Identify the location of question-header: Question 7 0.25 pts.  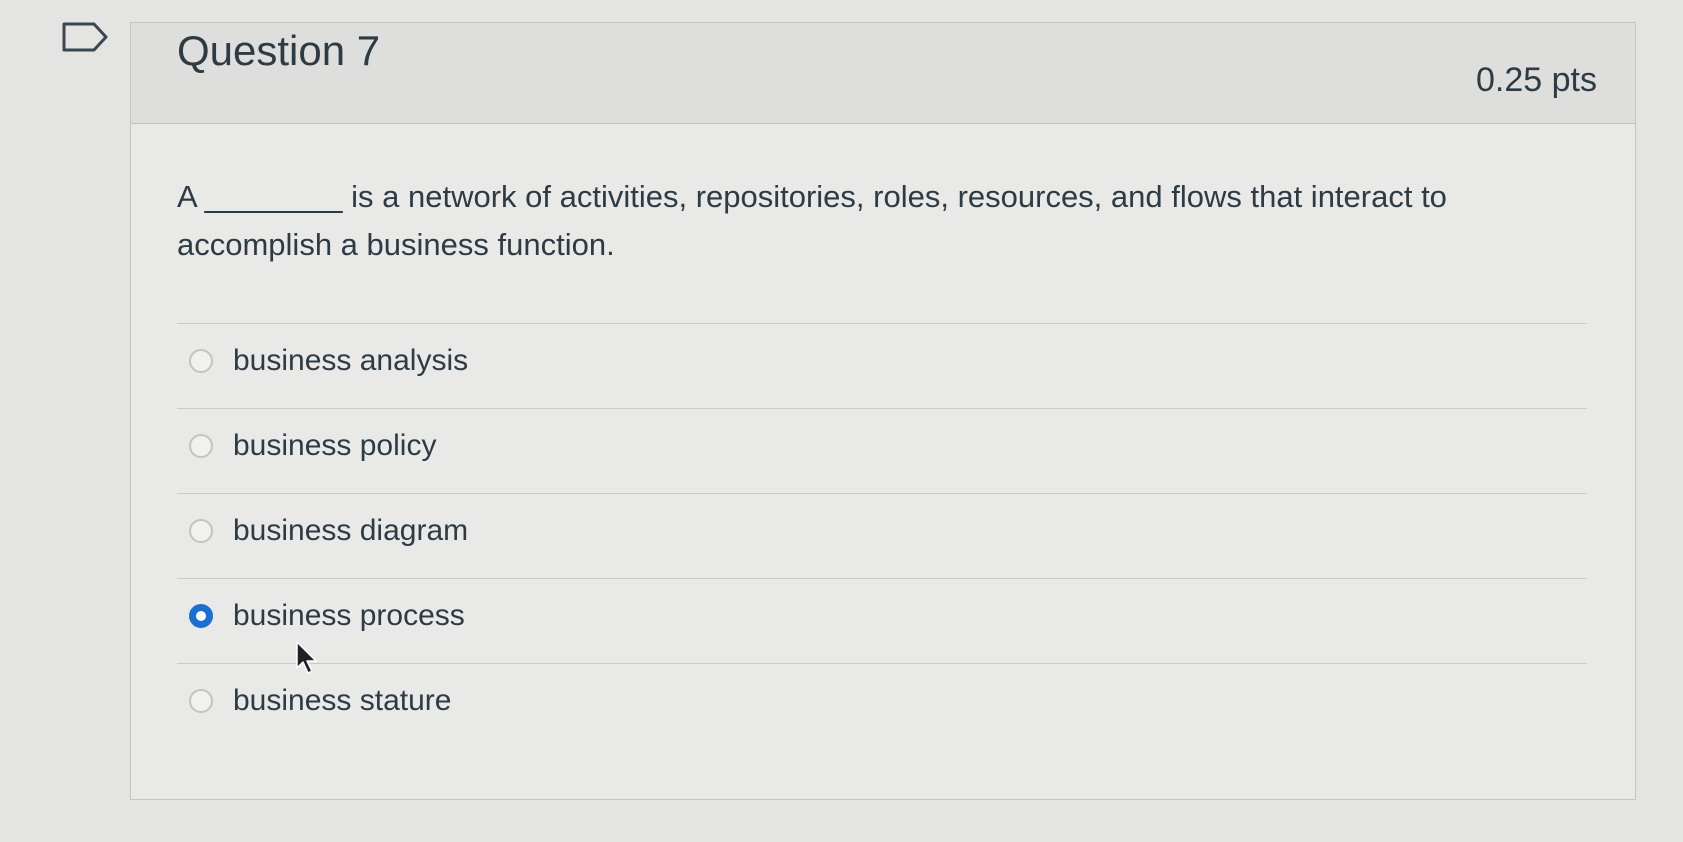
(883, 73).